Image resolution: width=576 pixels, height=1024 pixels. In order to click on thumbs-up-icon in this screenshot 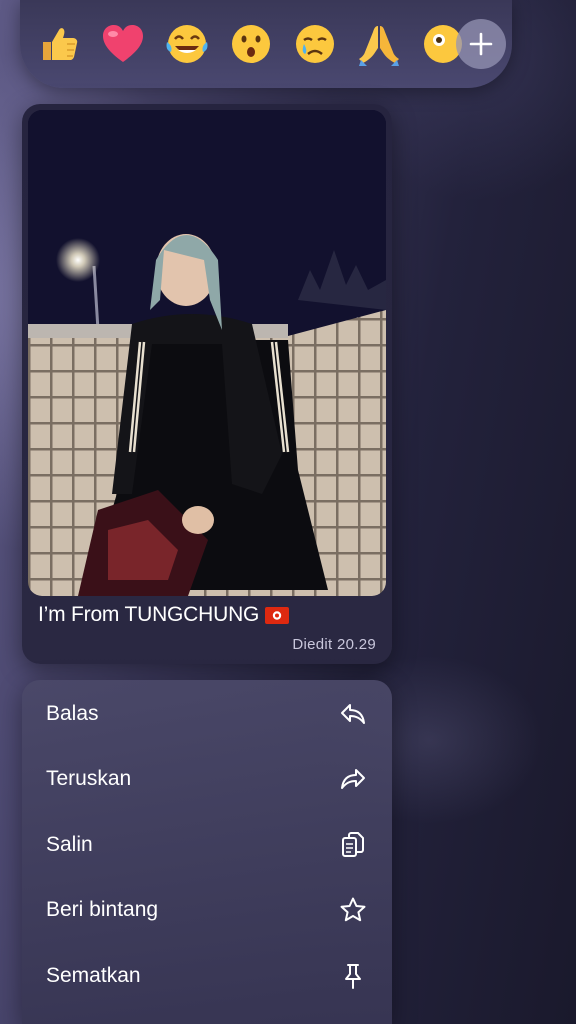, I will do `click(60, 44)`.